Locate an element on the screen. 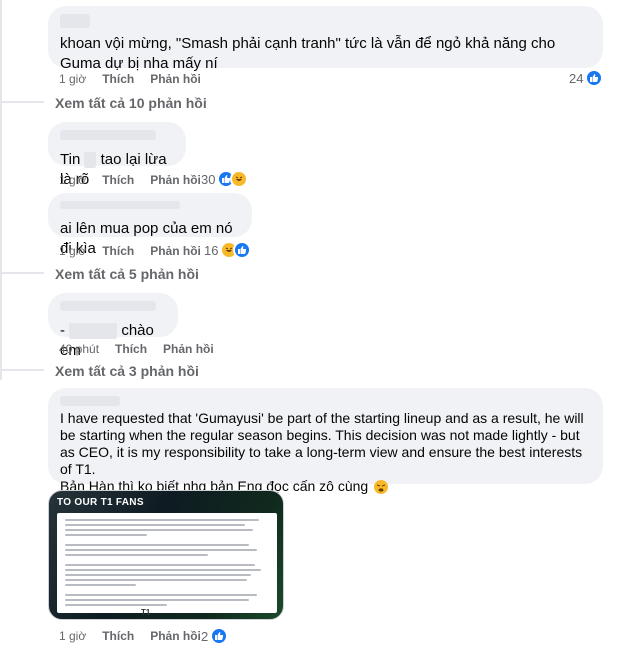  haha-reaction-icon is located at coordinates (239, 179).